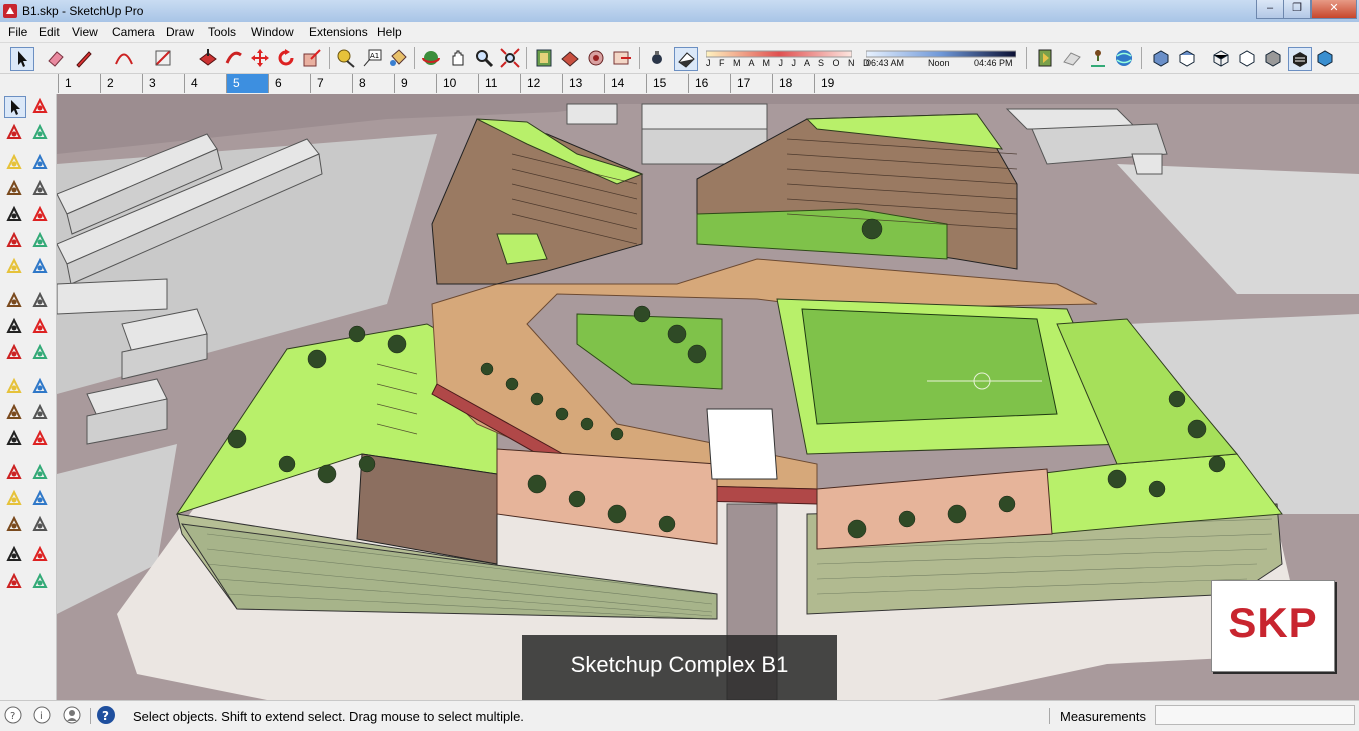 The image size is (1359, 731). I want to click on hidden-line-icon, so click(1273, 58).